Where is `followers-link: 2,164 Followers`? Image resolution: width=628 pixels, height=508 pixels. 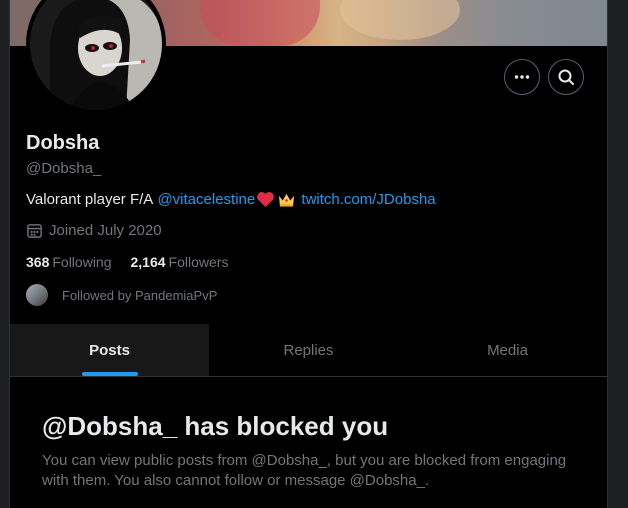 followers-link: 2,164 Followers is located at coordinates (180, 262).